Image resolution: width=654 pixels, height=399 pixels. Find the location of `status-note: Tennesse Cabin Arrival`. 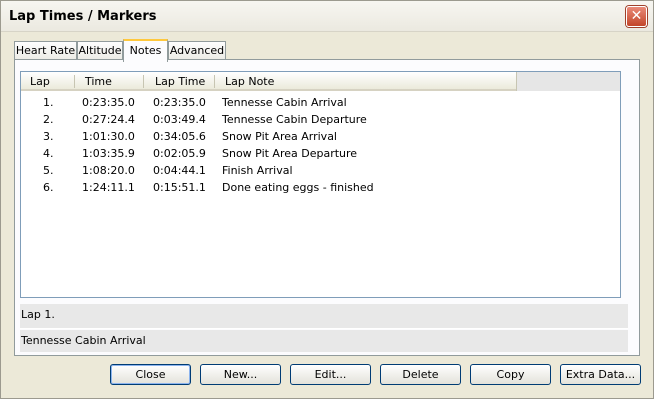

status-note: Tennesse Cabin Arrival is located at coordinates (324, 341).